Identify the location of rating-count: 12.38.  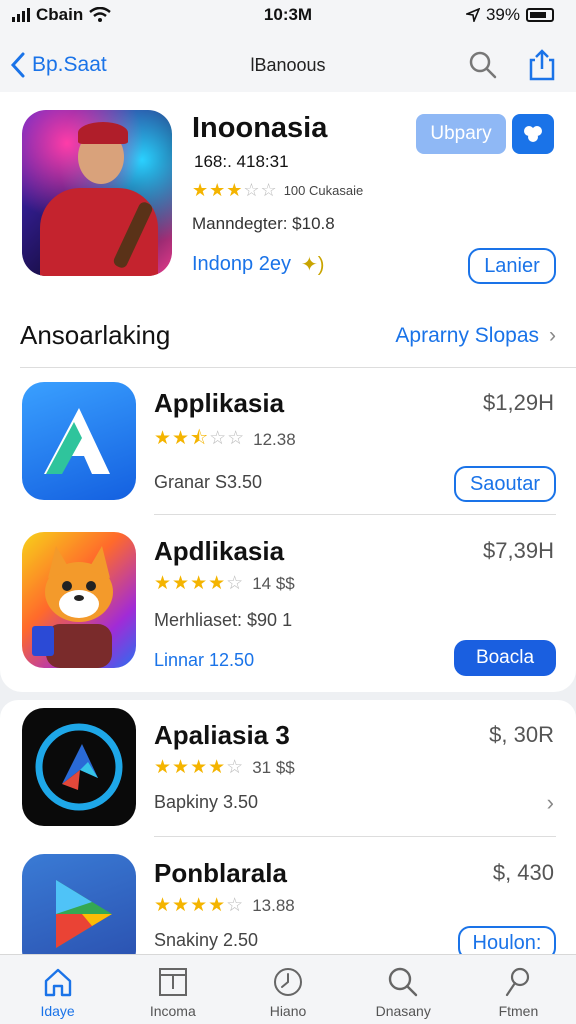
(274, 439).